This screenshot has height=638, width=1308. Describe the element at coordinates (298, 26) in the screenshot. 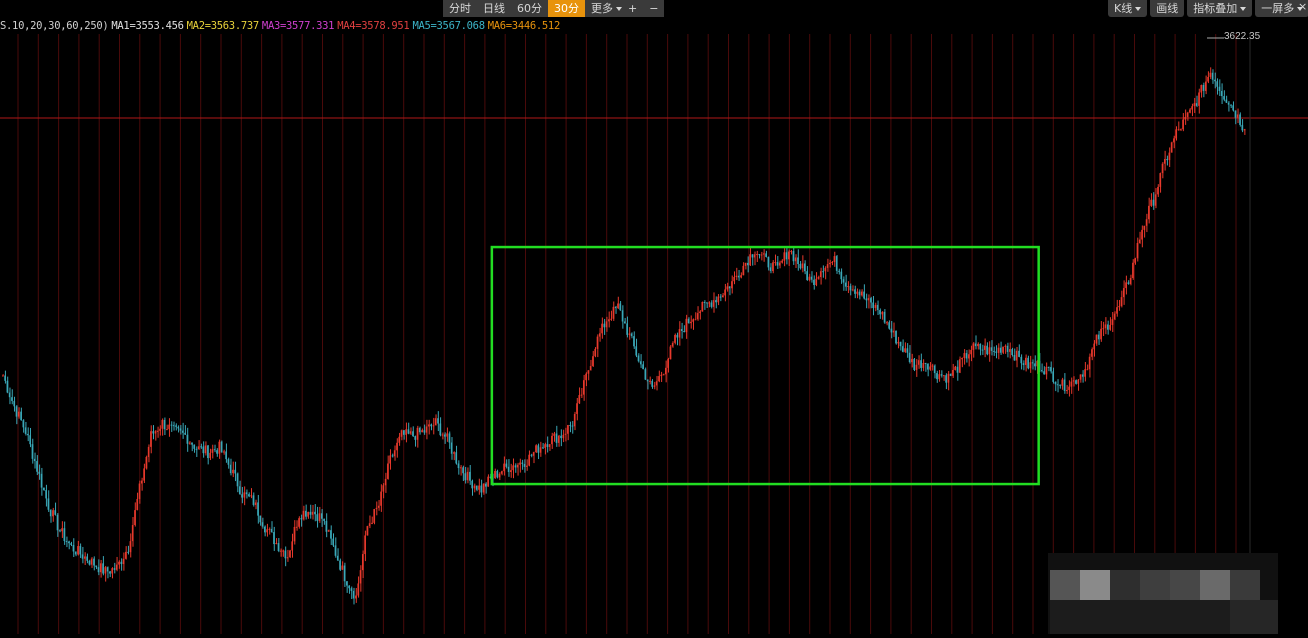

I see `ma-legend-item: MA3=3577.331` at that location.